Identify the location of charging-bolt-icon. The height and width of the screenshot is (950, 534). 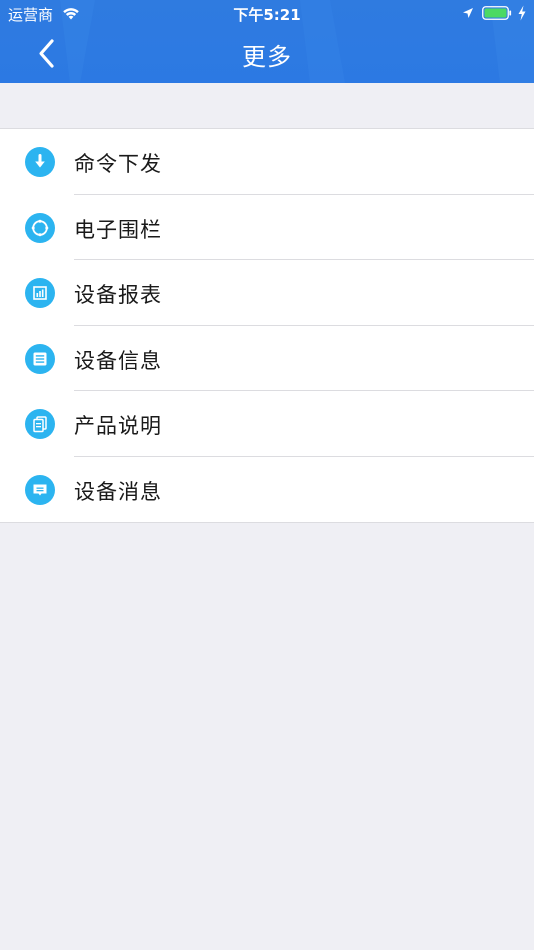
(522, 13).